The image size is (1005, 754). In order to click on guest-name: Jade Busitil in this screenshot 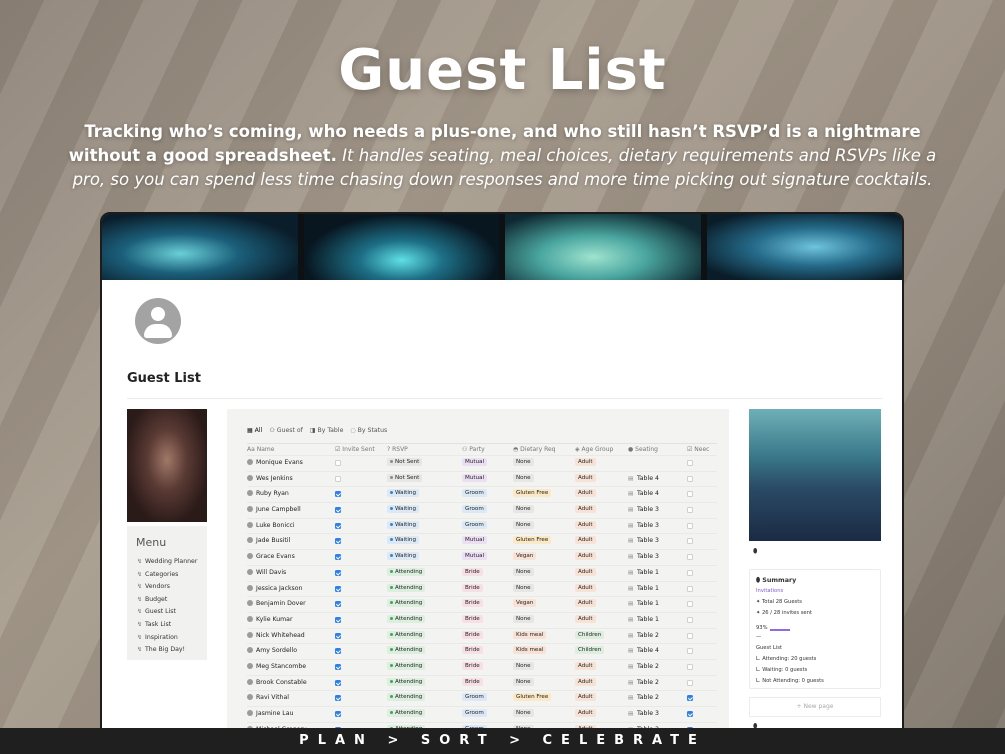, I will do `click(268, 541)`.